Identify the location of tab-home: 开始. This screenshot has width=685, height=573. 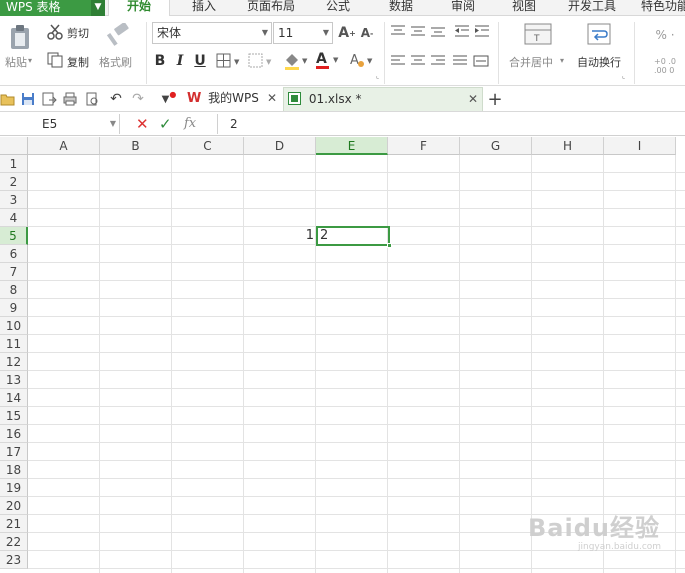
(139, 8).